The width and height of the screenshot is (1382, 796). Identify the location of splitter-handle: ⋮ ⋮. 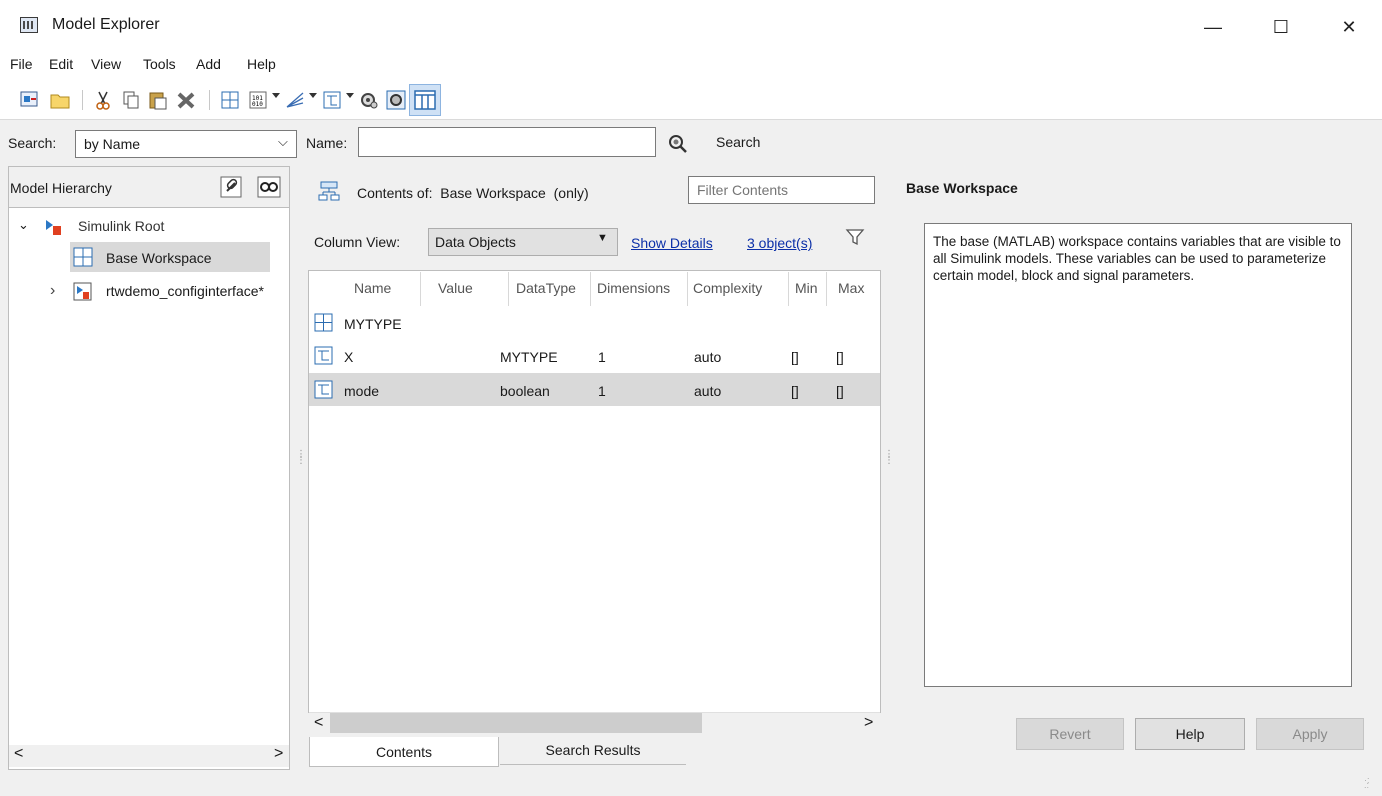
(889, 458).